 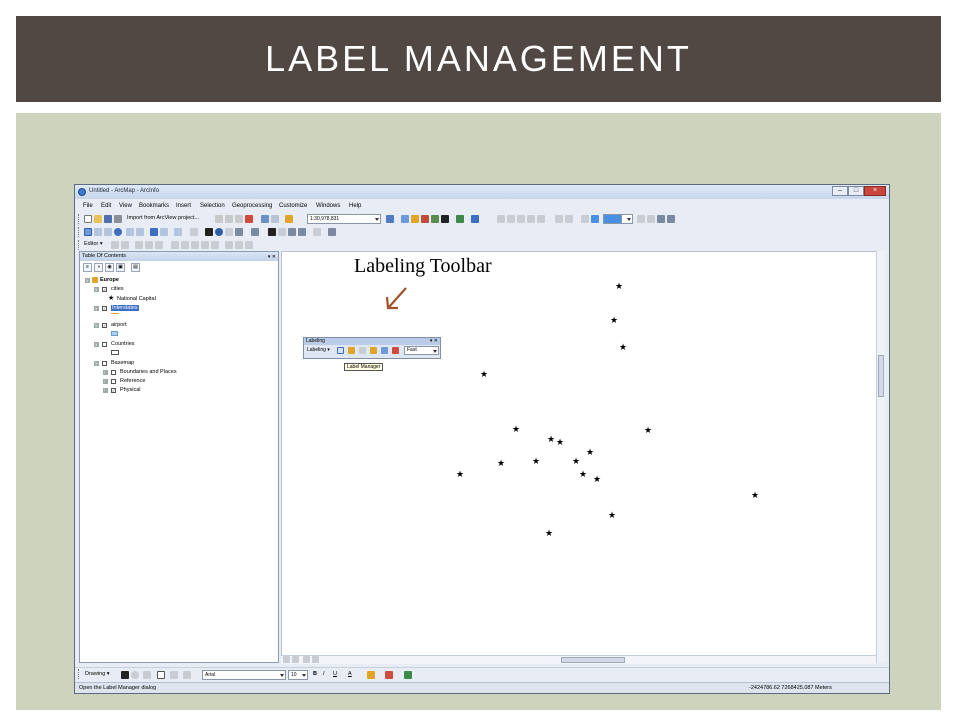 What do you see at coordinates (661, 219) in the screenshot?
I see `effects-tool-3-icon` at bounding box center [661, 219].